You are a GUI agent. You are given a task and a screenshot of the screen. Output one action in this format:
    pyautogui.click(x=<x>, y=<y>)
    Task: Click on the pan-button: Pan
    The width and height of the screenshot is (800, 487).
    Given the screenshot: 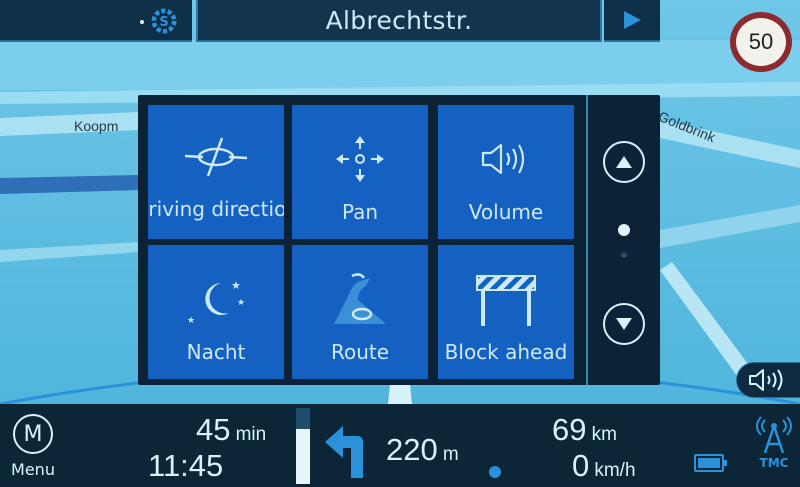 What is the action you would take?
    pyautogui.click(x=360, y=172)
    